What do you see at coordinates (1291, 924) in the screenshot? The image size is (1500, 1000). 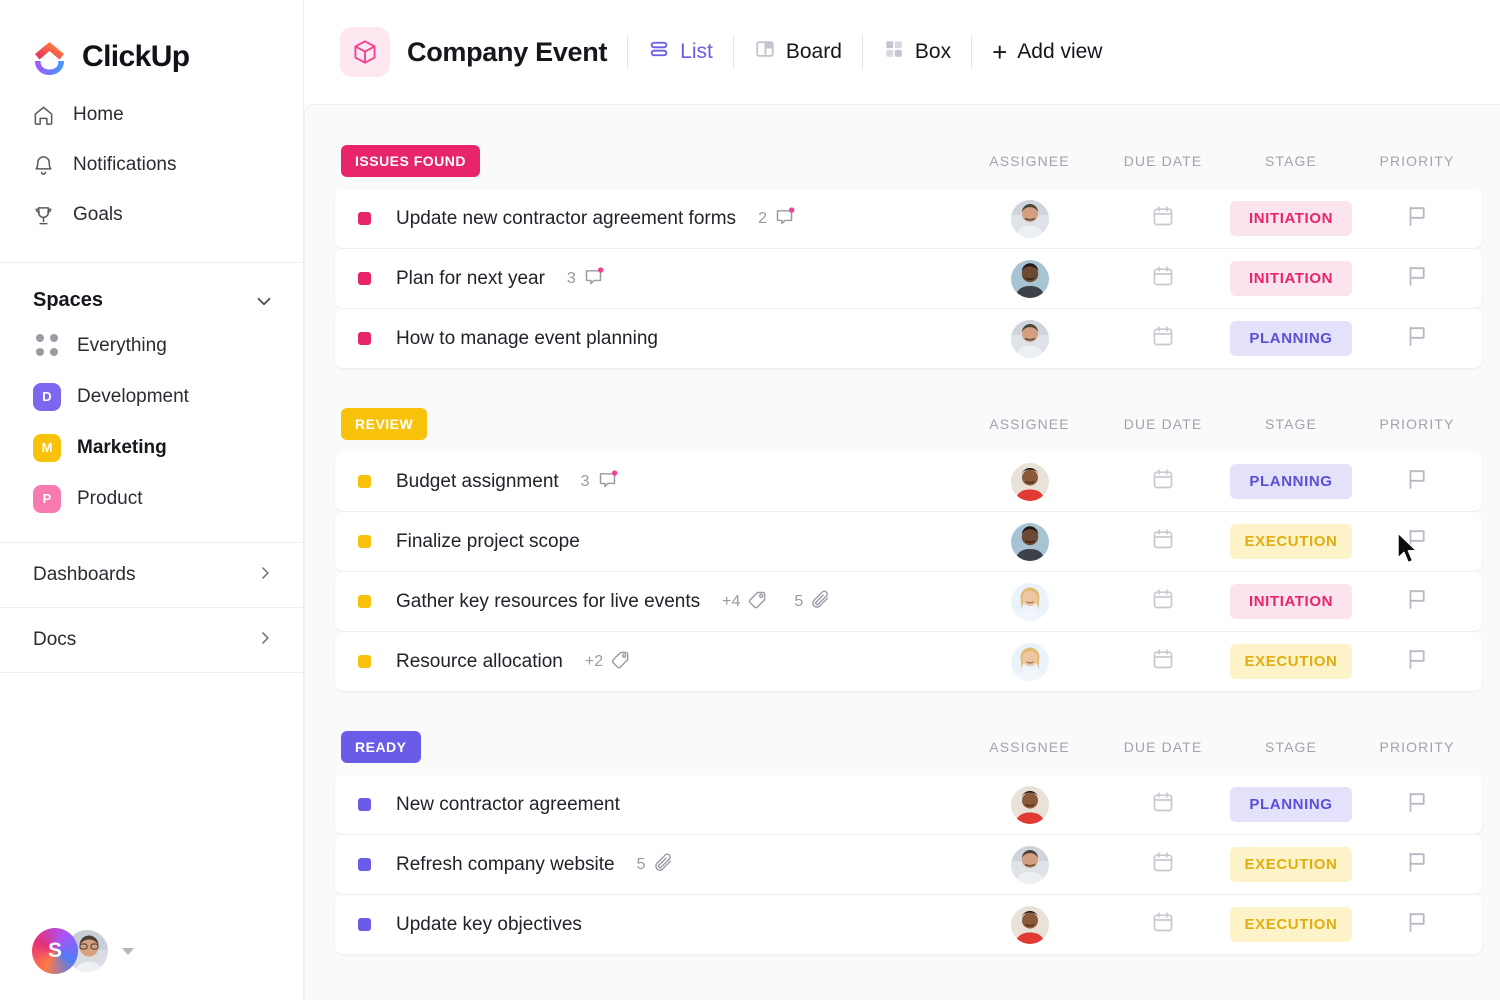 I see `stage-badge: EXECUTION` at bounding box center [1291, 924].